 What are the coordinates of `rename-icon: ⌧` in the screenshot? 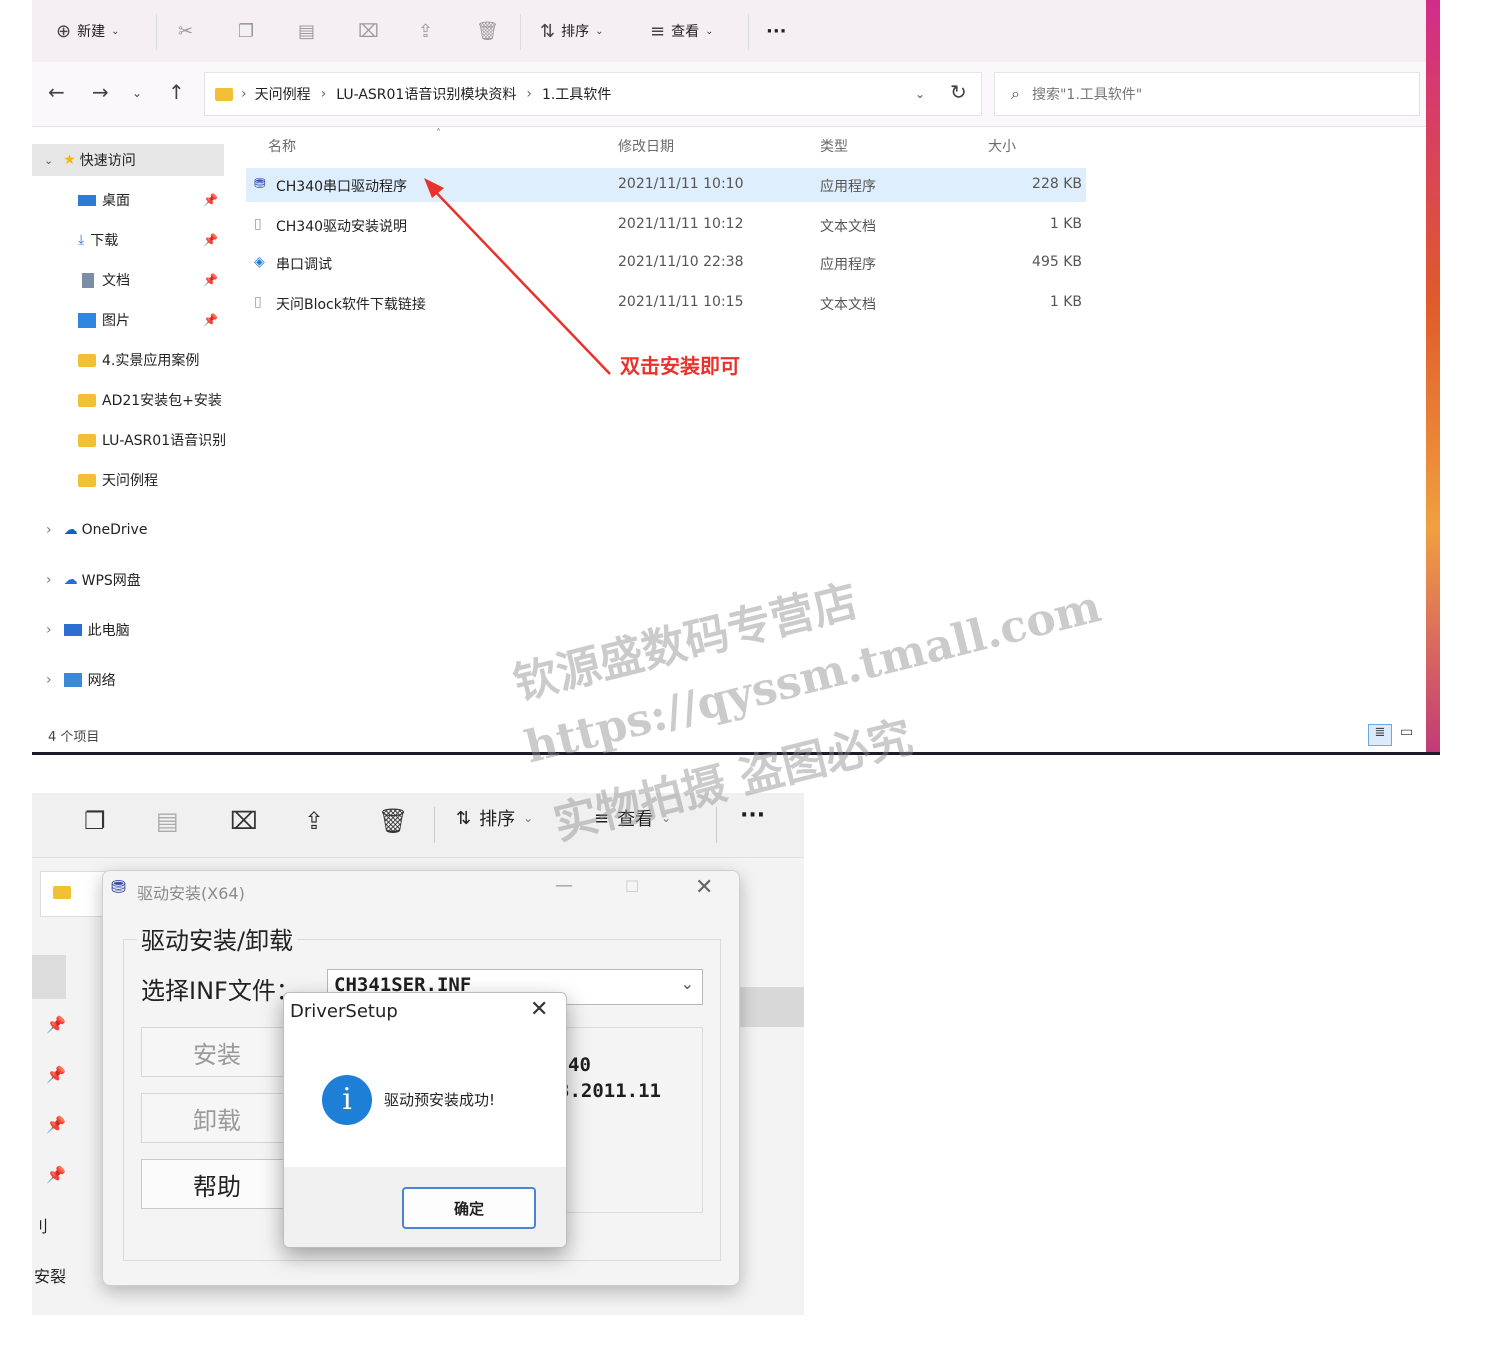 It's located at (244, 821).